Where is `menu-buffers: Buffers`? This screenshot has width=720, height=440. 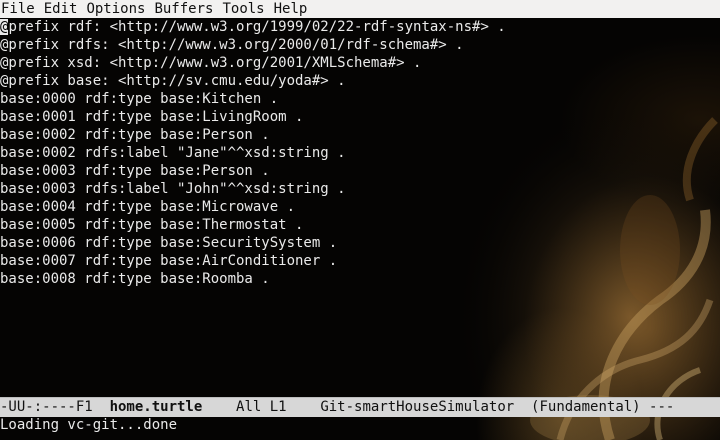 menu-buffers: Buffers is located at coordinates (183, 9).